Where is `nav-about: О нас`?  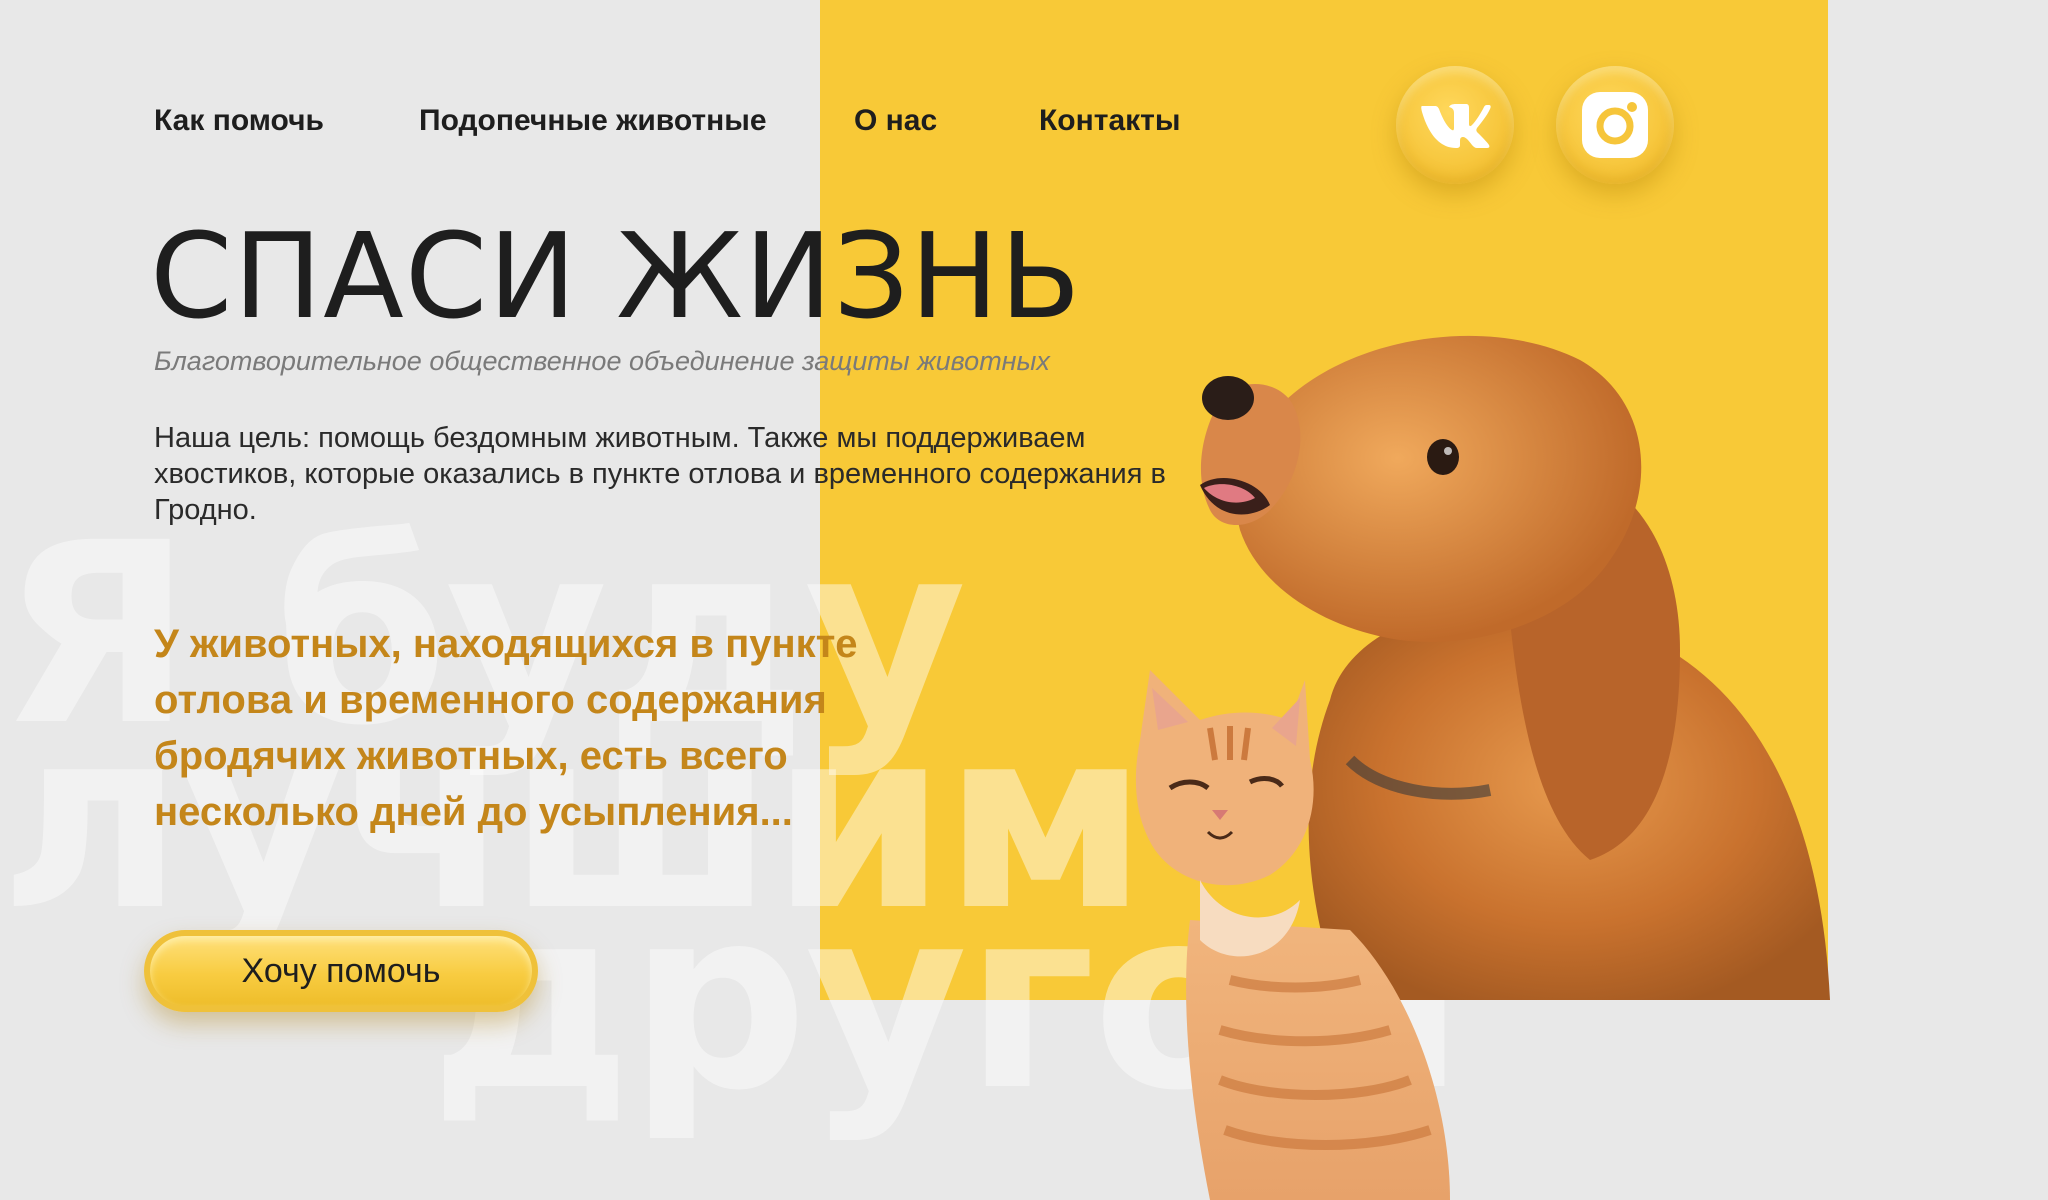 nav-about: О нас is located at coordinates (895, 121).